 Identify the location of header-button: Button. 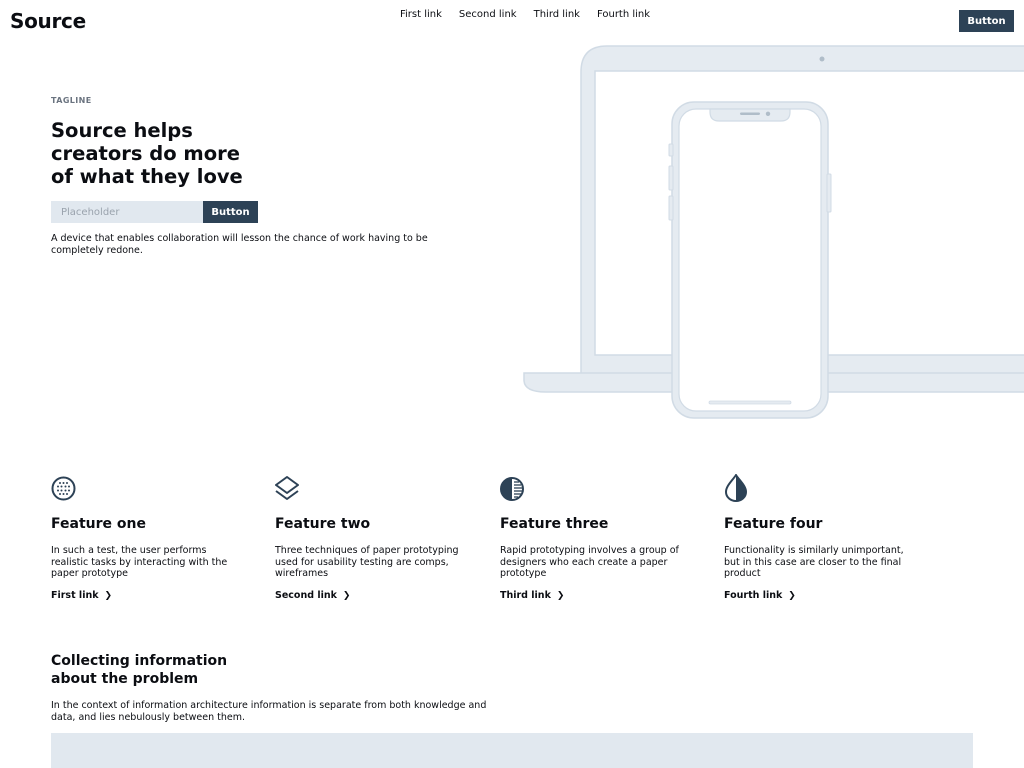
(986, 21).